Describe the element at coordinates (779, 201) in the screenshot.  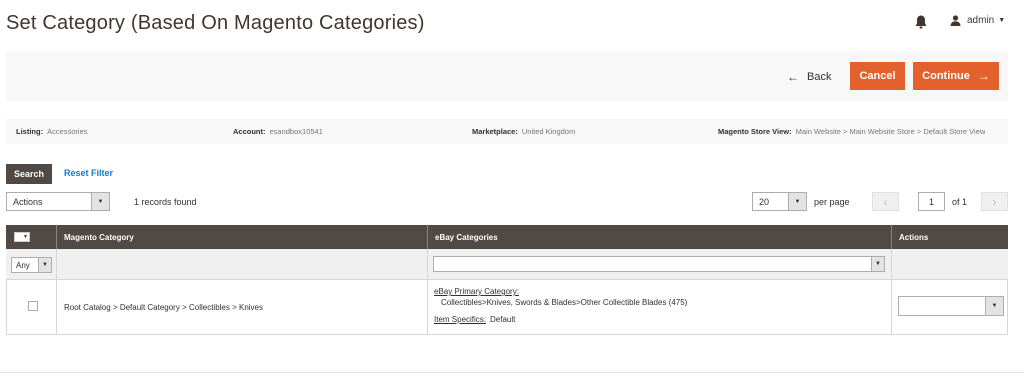
I see `per-page-select: 20 ▼` at that location.